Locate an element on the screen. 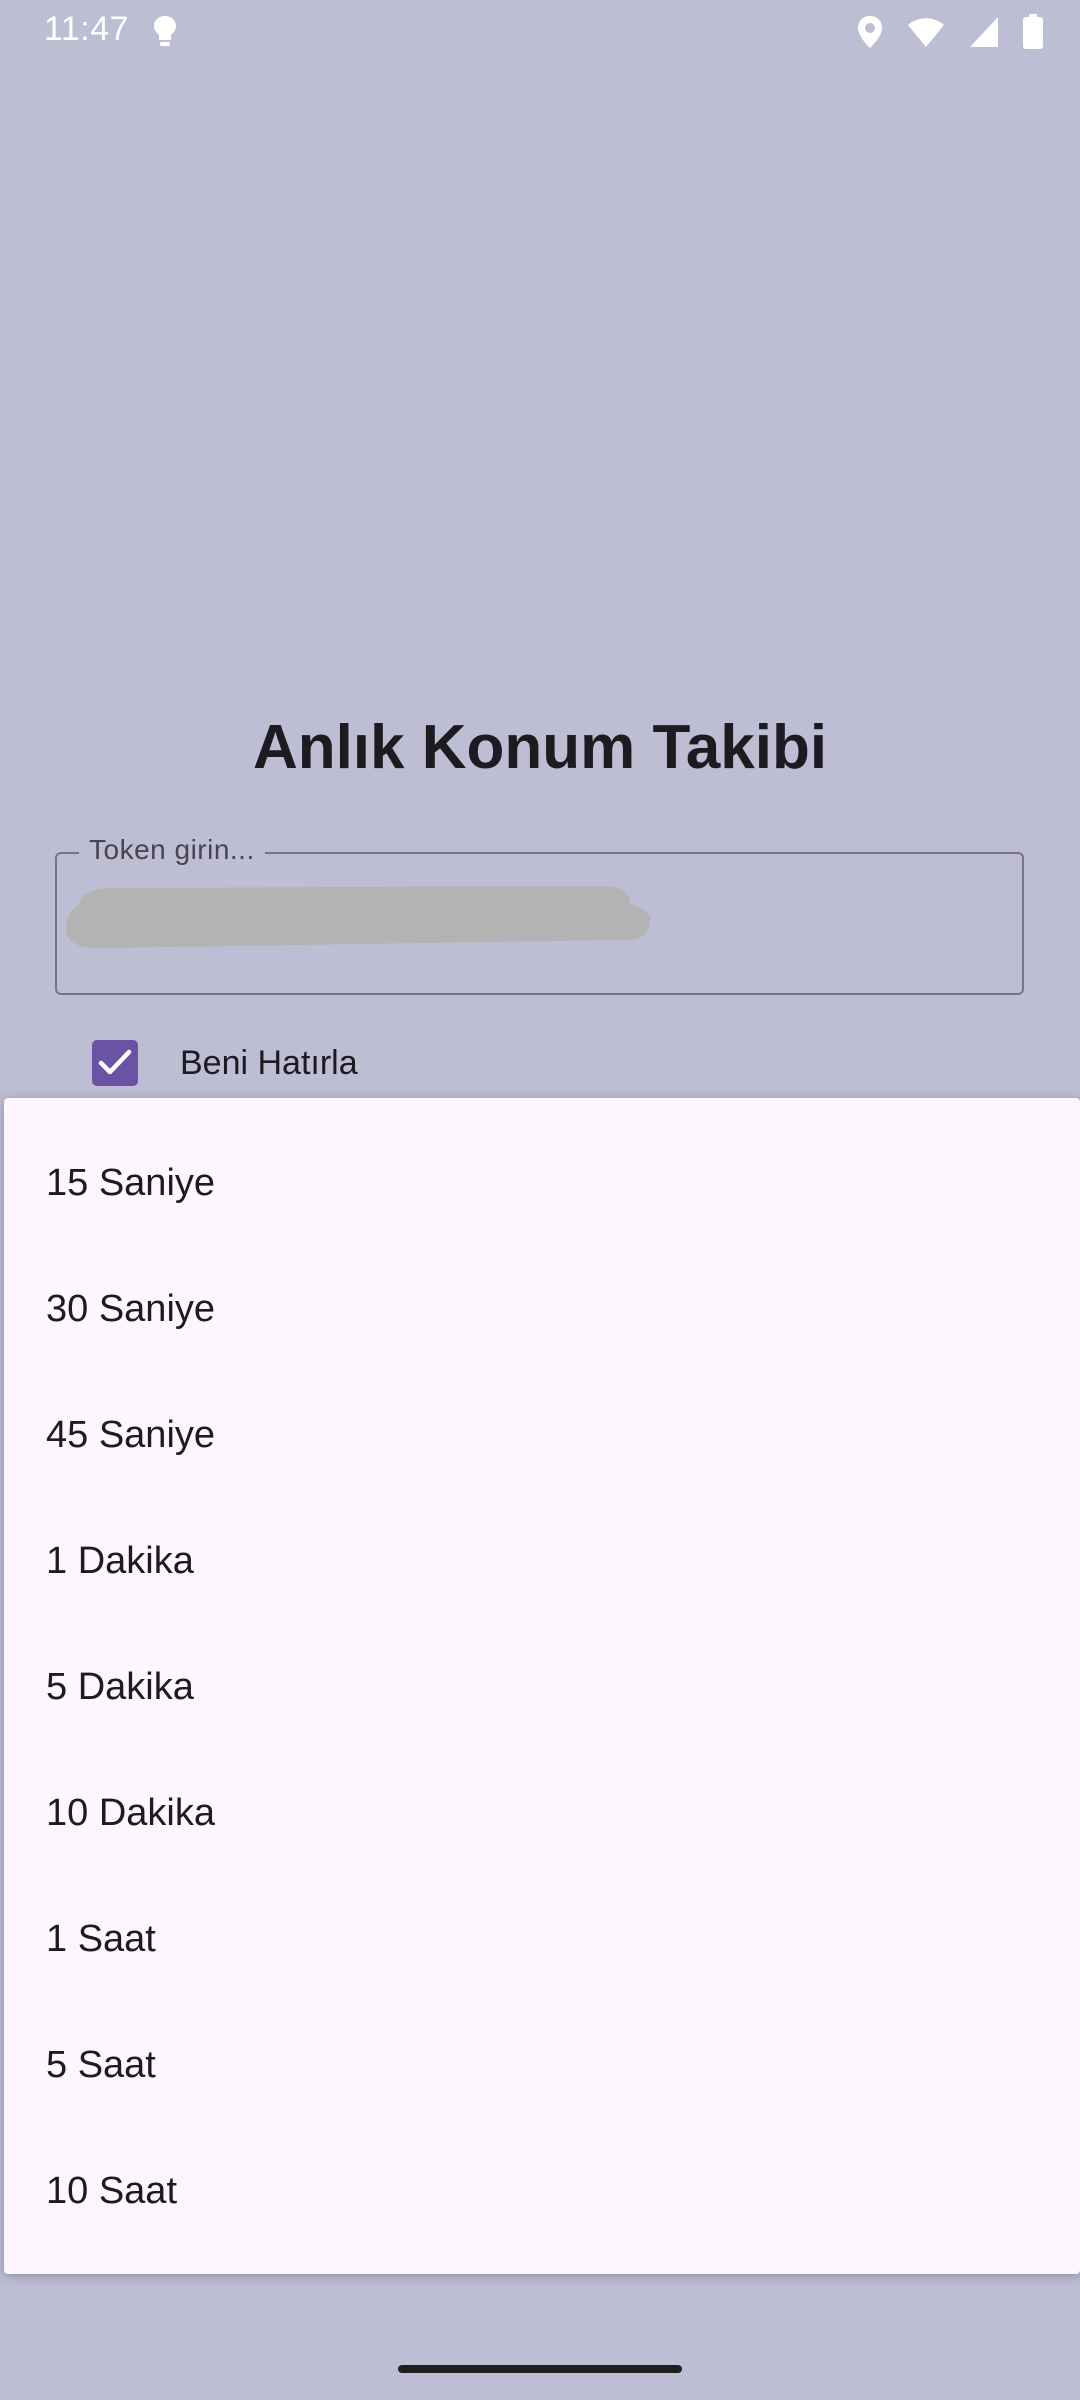 The image size is (1080, 2400). lightbulb-icon is located at coordinates (165, 31).